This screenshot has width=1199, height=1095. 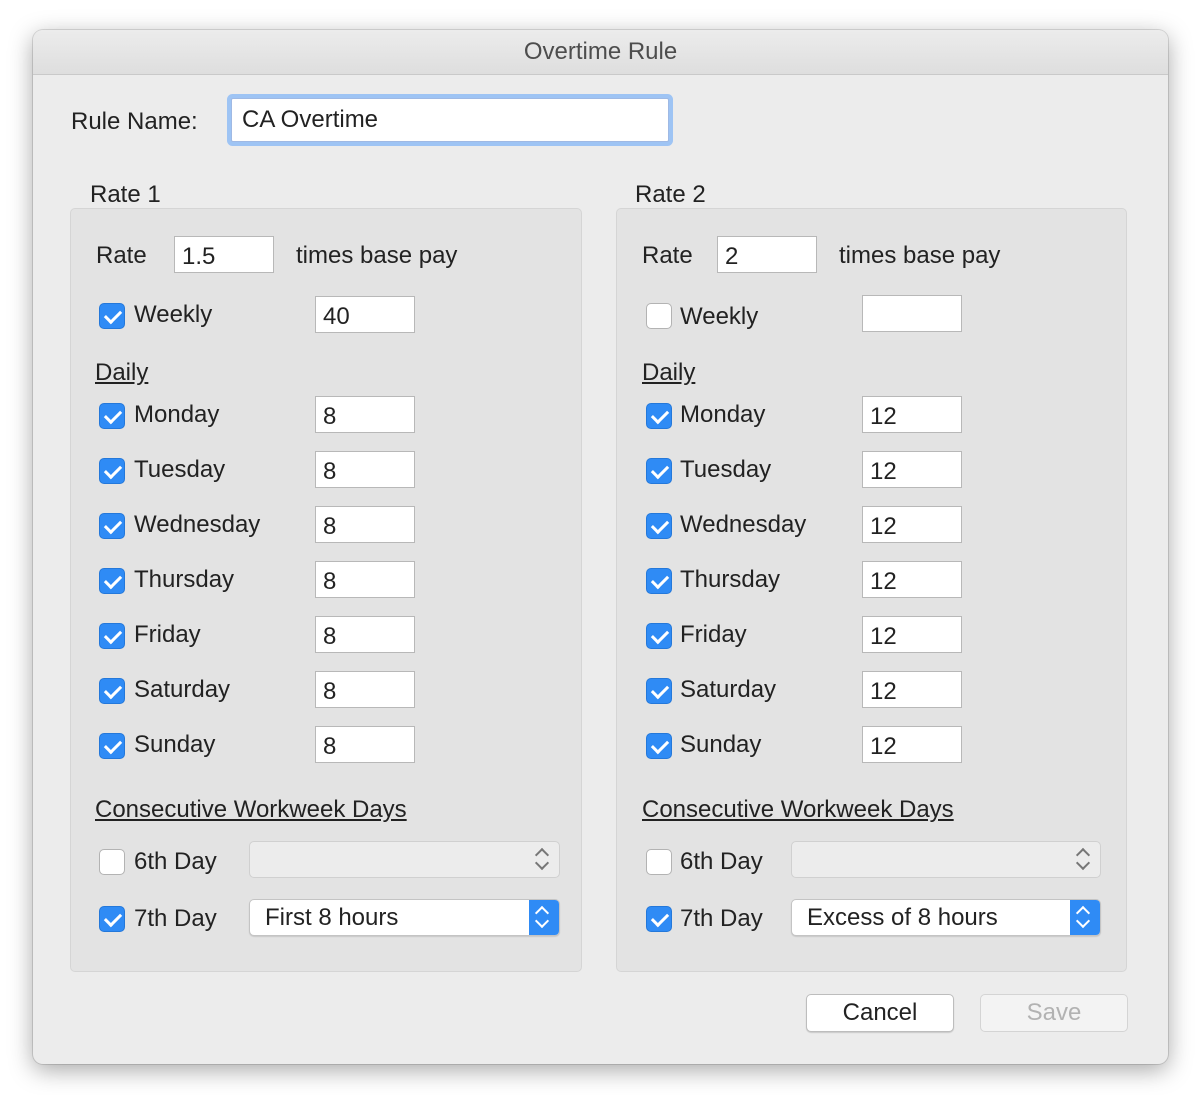 I want to click on rate1-tuesday-input: 8, so click(x=365, y=469).